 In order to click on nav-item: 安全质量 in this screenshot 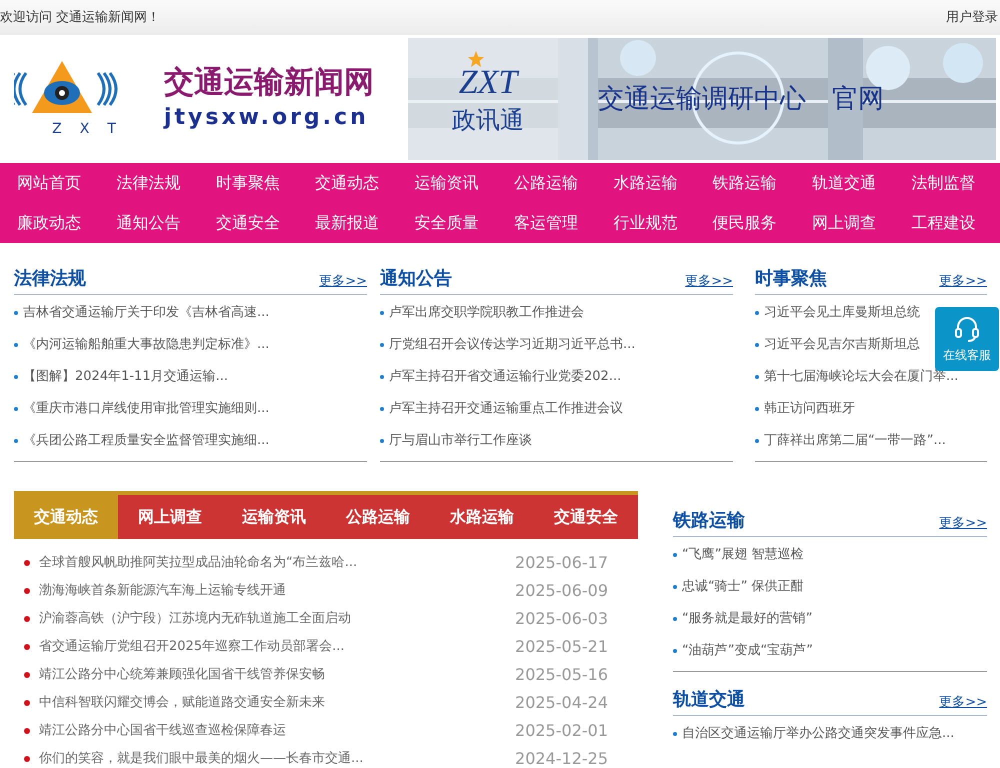, I will do `click(447, 223)`.